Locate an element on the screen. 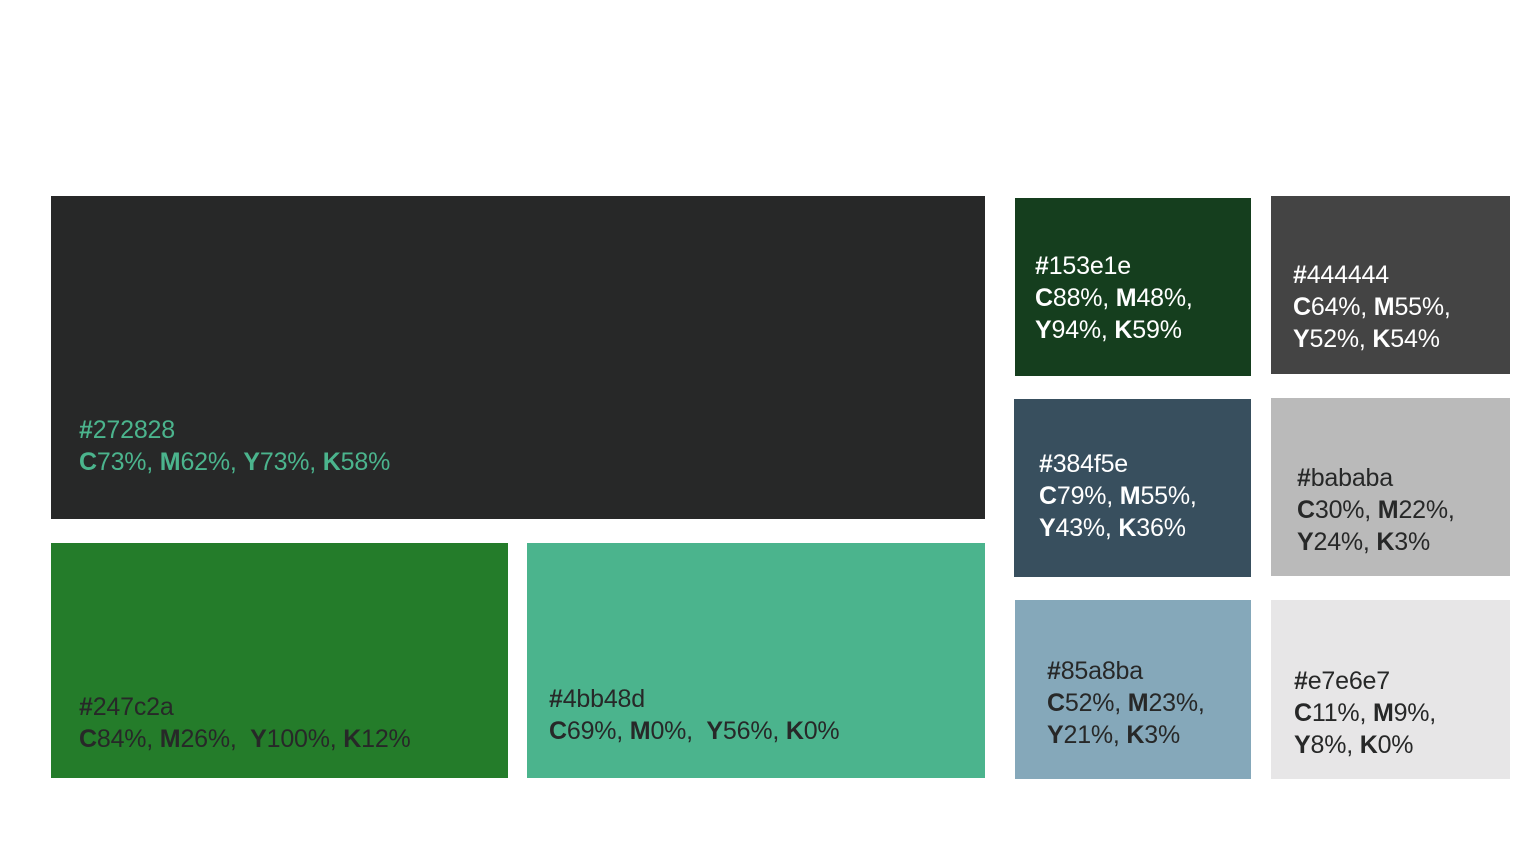  channel-value: 247c2a is located at coordinates (133, 707).